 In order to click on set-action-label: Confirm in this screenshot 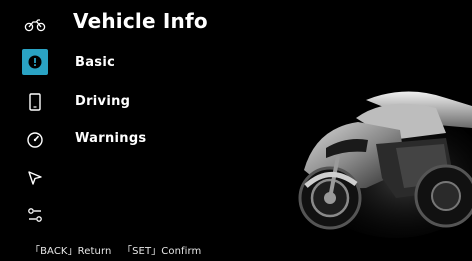, I will do `click(181, 251)`.